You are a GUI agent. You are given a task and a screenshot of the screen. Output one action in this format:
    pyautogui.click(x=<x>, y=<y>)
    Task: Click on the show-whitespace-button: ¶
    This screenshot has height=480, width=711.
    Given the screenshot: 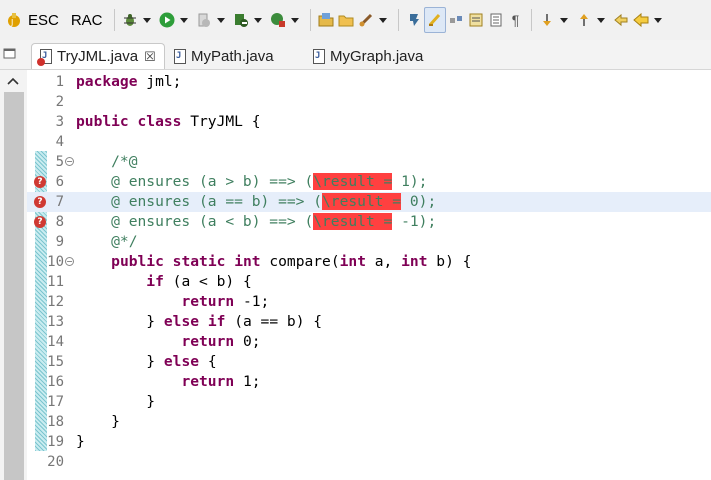 What is the action you would take?
    pyautogui.click(x=516, y=20)
    